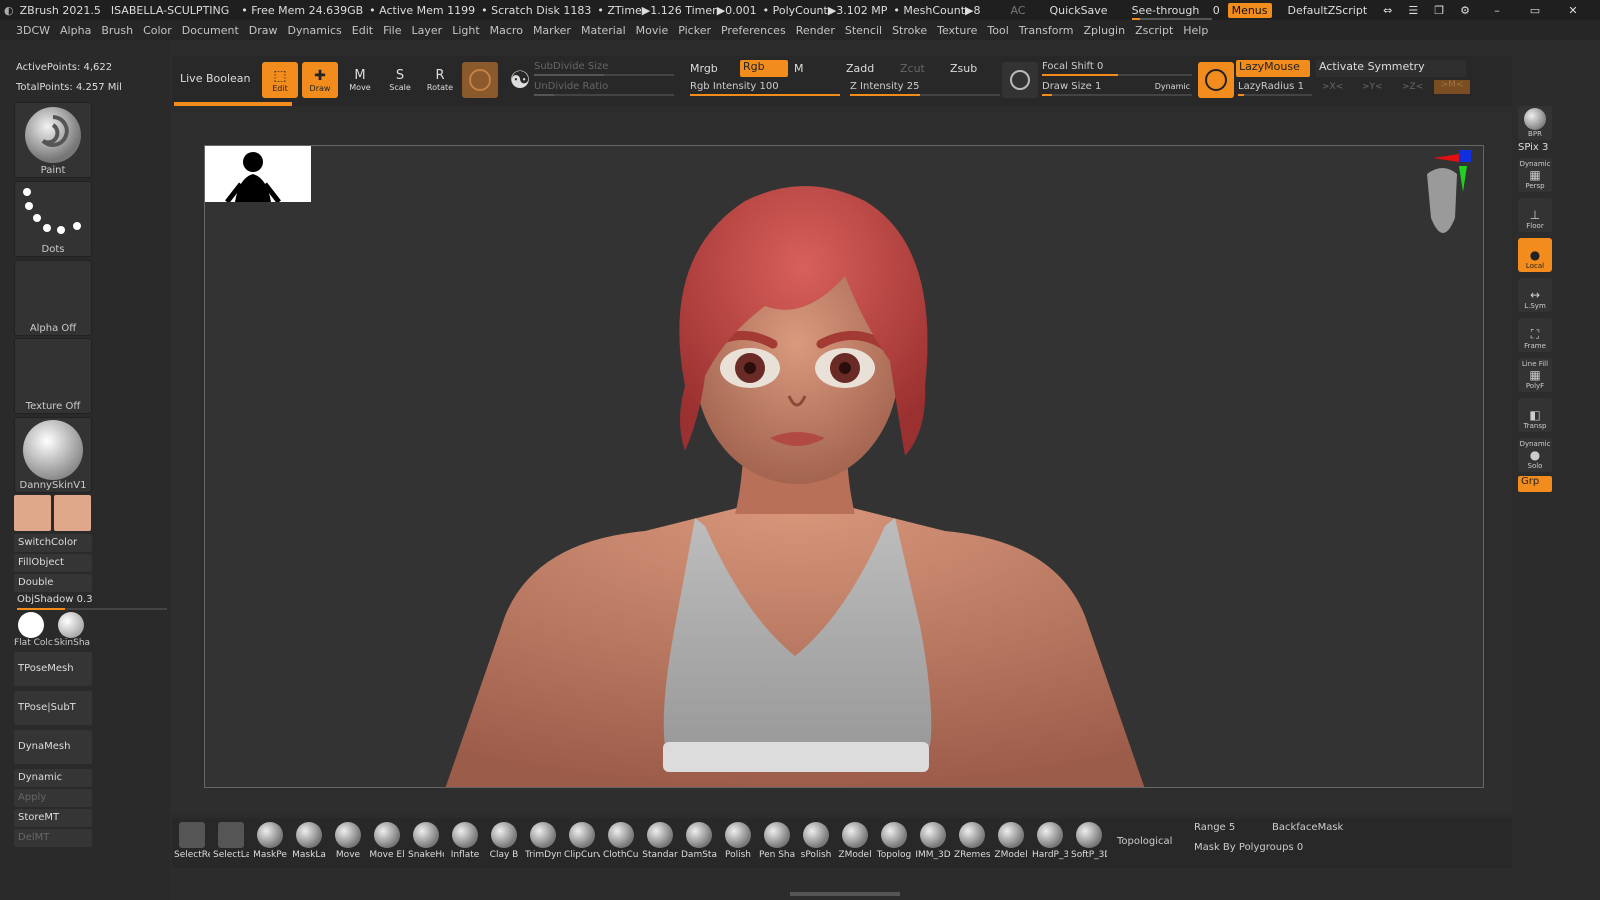 The height and width of the screenshot is (900, 1600). What do you see at coordinates (53, 563) in the screenshot?
I see `fill-object-button: FillObject` at bounding box center [53, 563].